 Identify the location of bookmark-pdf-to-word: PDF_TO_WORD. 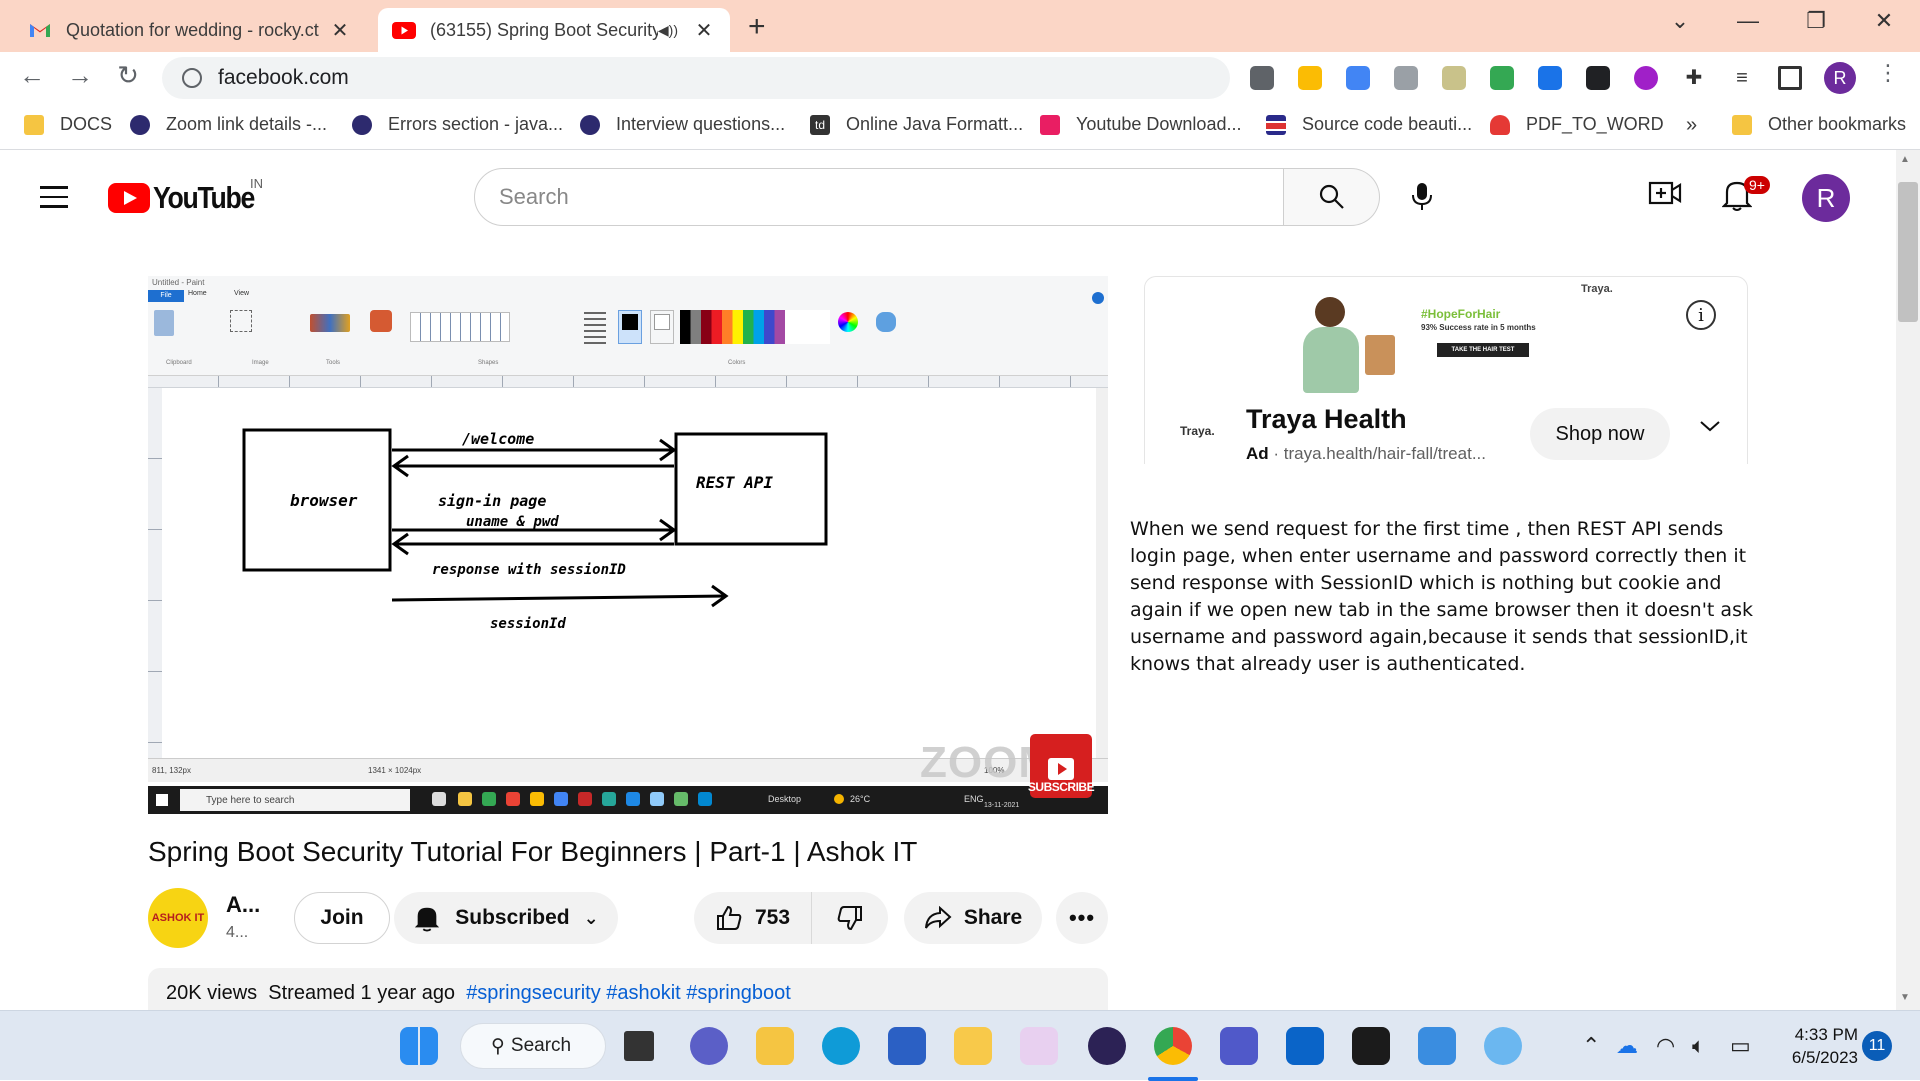
(1577, 124).